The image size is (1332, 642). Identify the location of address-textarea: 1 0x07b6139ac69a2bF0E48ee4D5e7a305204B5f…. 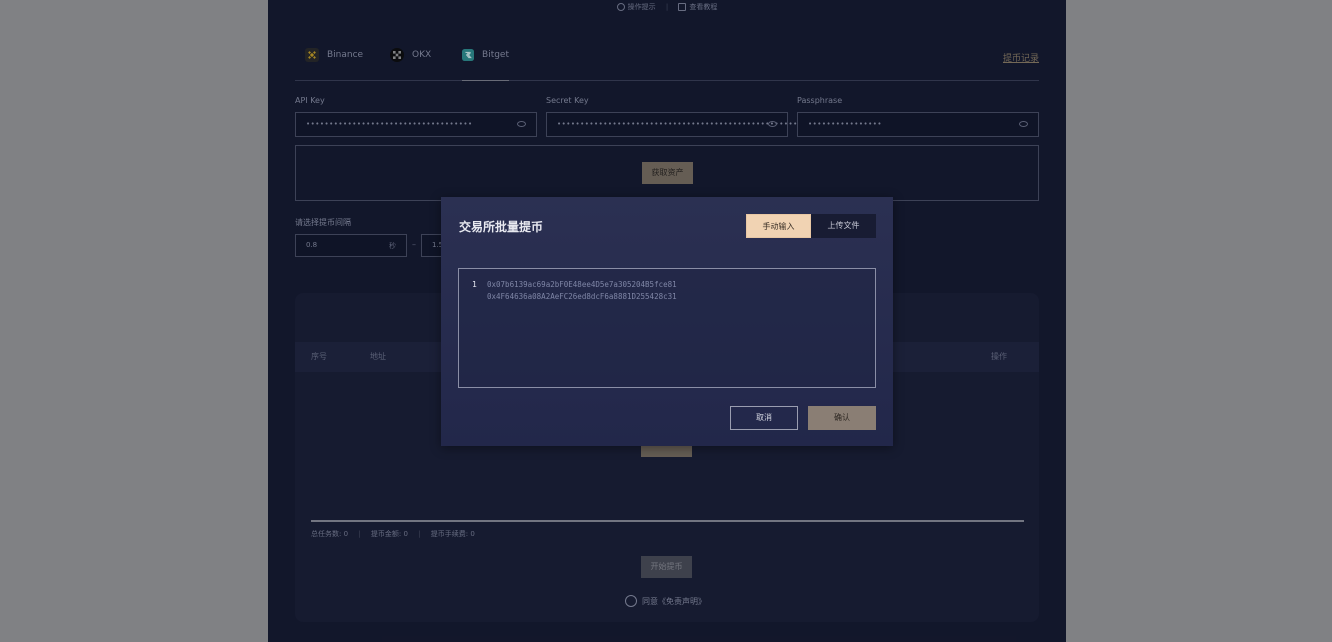
(667, 328).